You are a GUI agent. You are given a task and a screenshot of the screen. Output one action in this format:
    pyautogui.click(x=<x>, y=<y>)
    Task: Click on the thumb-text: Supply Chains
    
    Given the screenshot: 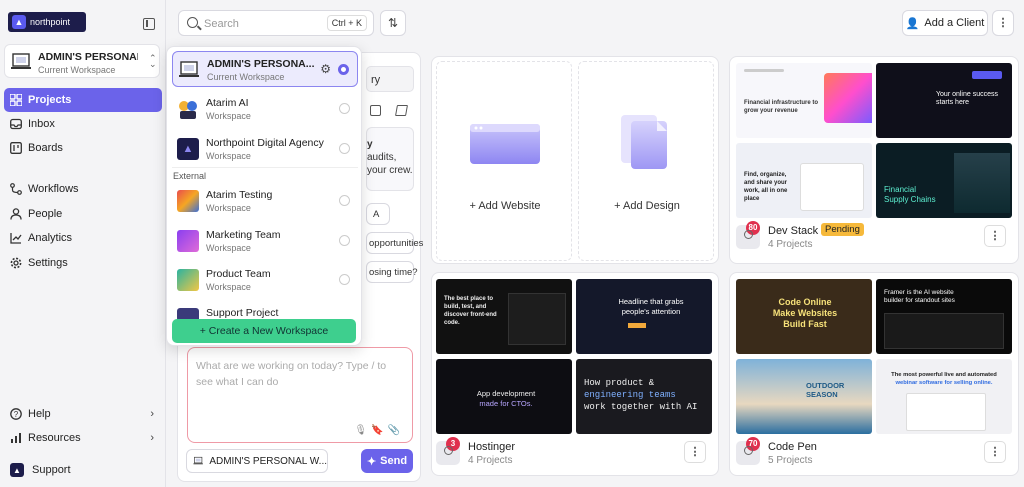 What is the action you would take?
    pyautogui.click(x=910, y=199)
    